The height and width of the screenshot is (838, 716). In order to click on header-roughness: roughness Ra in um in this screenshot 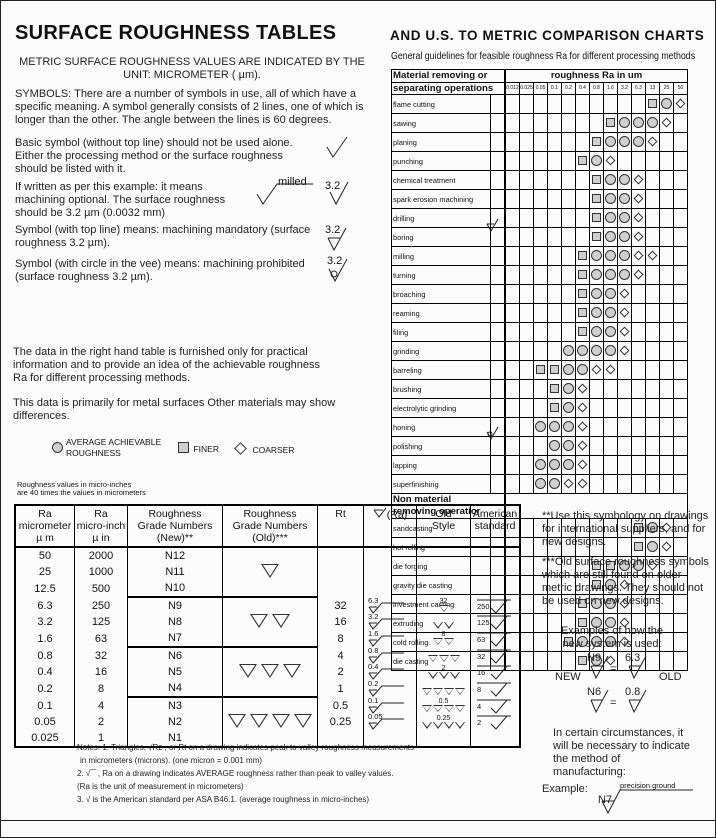, I will do `click(596, 76)`.